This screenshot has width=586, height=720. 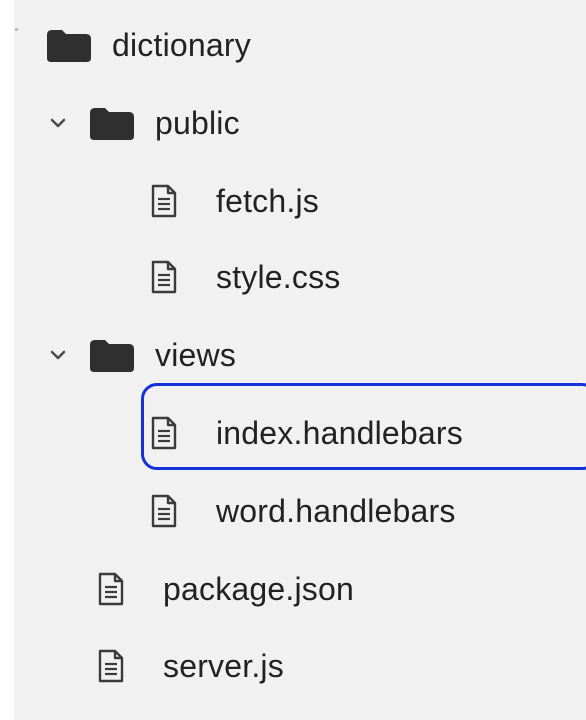 What do you see at coordinates (258, 589) in the screenshot?
I see `tree-item-label: package.json` at bounding box center [258, 589].